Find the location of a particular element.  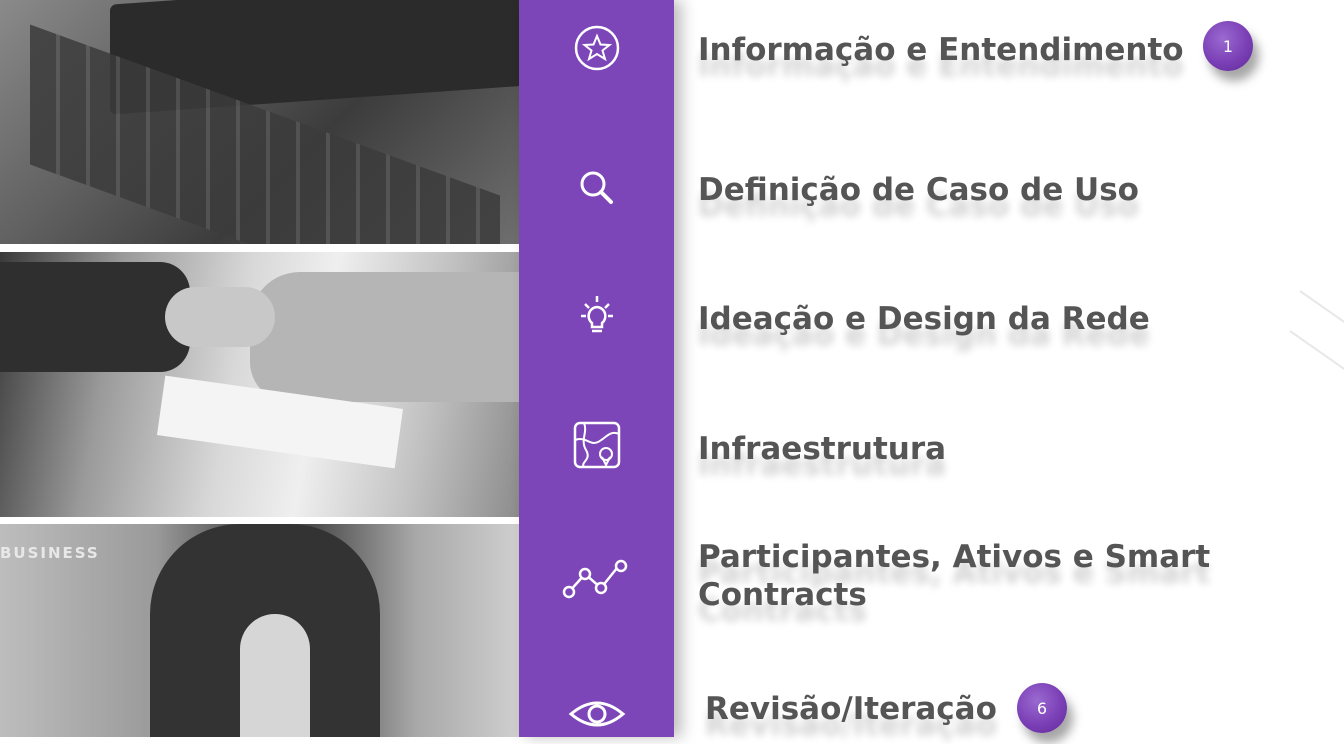

laptop-photo is located at coordinates (259, 122).